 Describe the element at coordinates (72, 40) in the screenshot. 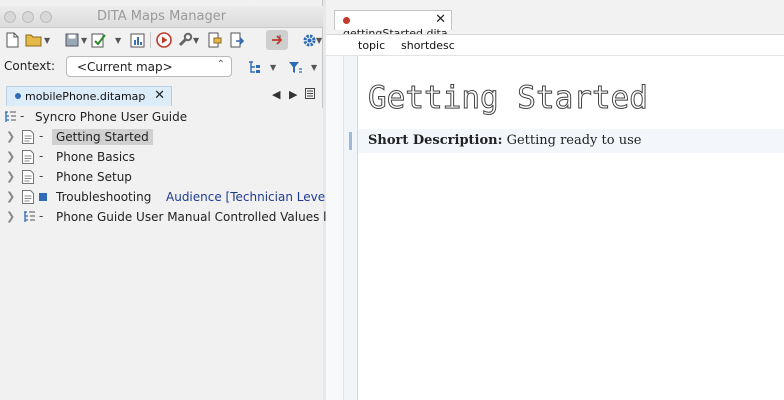

I see `save-icon` at that location.